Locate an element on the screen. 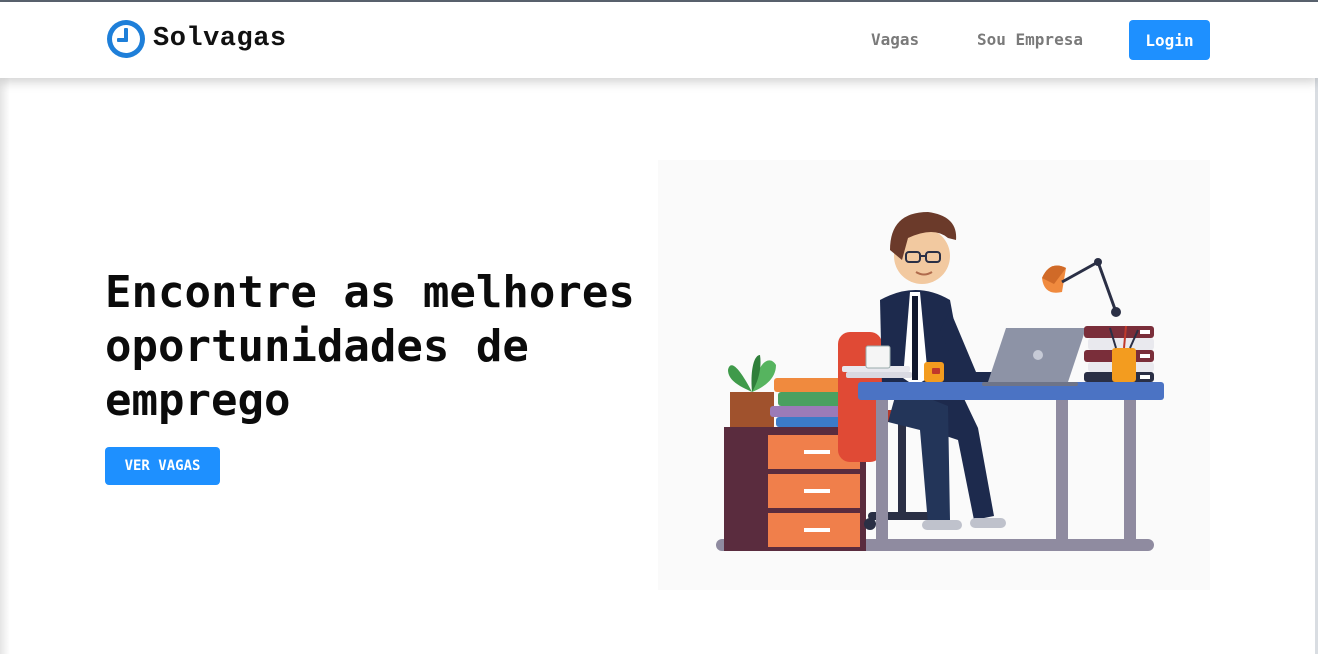 The height and width of the screenshot is (654, 1318). nav-link-sou-empresa: Sou Empresa is located at coordinates (1030, 39).